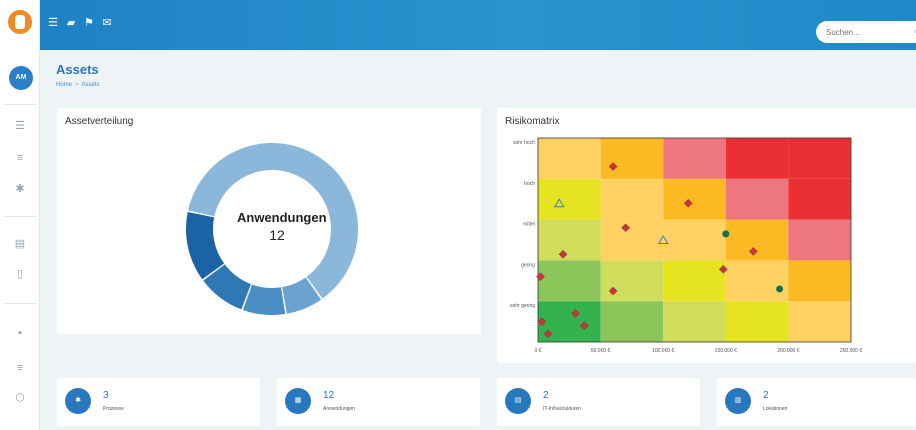  I want to click on x-tick-label: 150.000 €, so click(726, 351).